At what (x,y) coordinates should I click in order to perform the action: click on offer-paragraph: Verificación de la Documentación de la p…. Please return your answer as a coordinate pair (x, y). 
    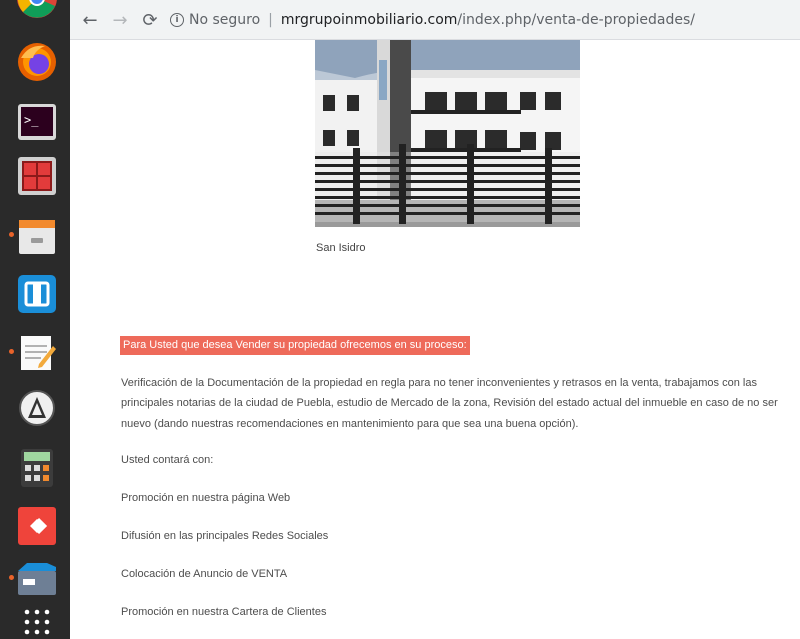
    Looking at the image, I should click on (449, 403).